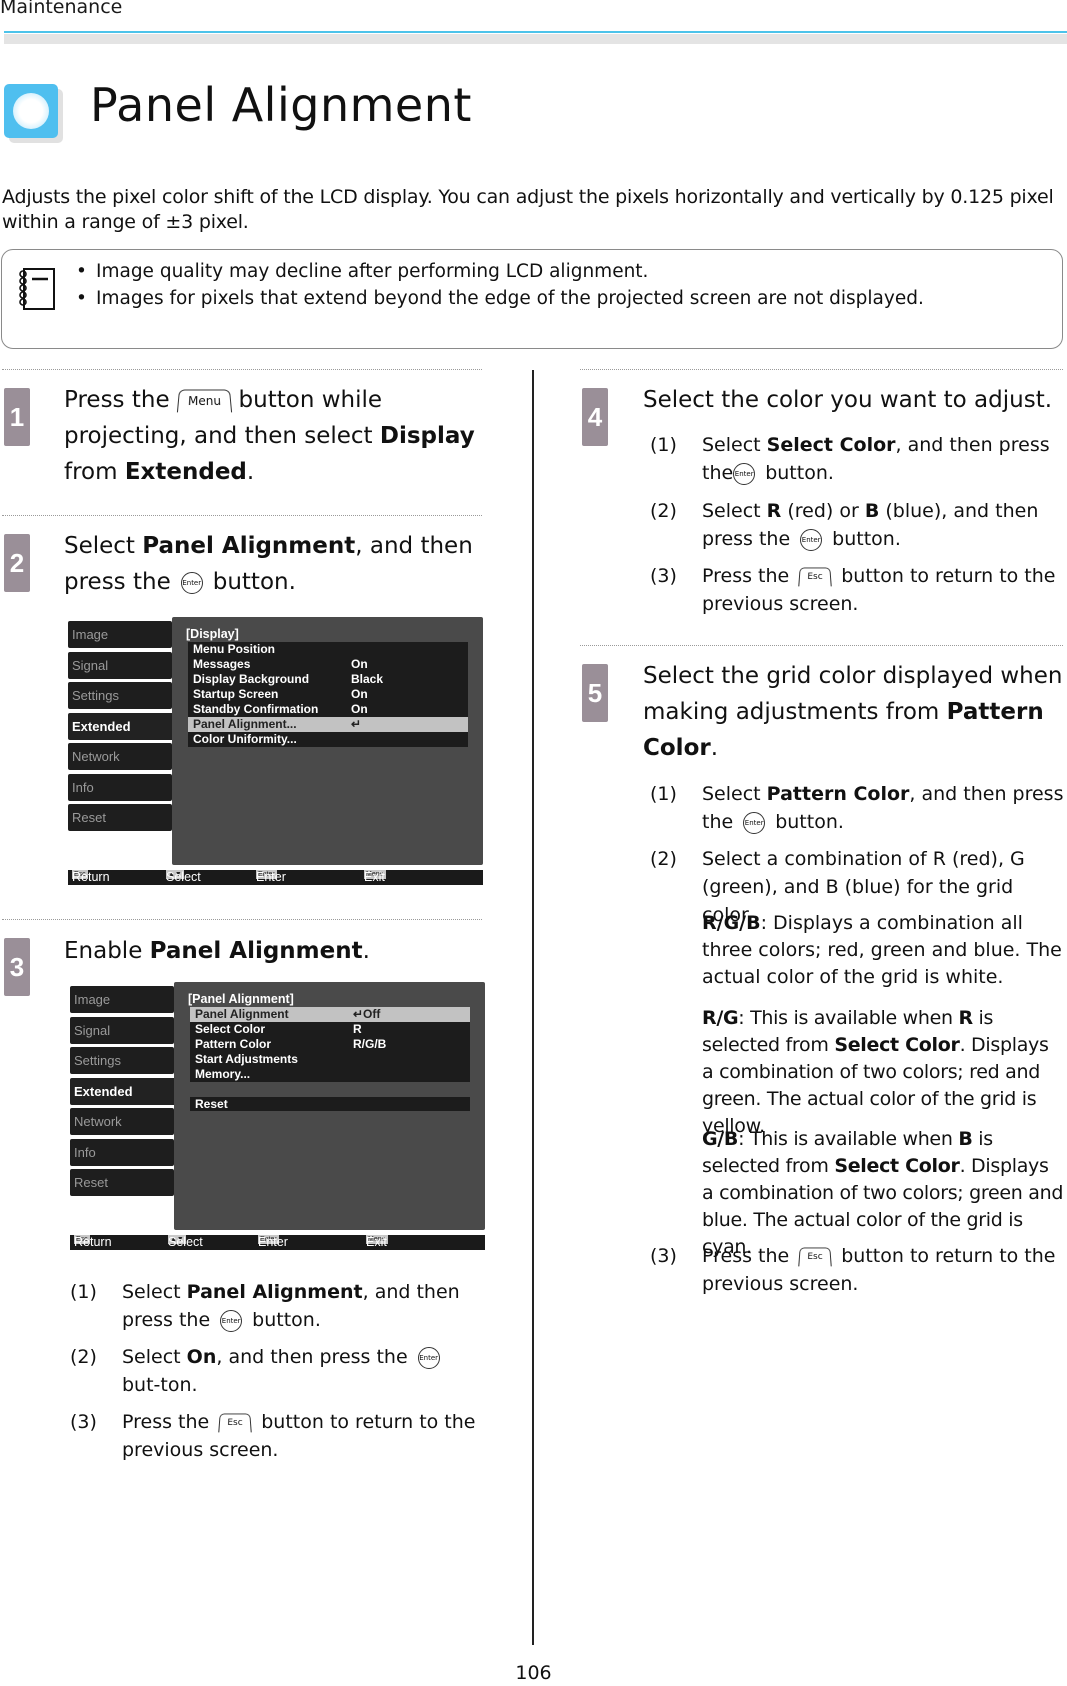  What do you see at coordinates (533, 1673) in the screenshot?
I see `page-number: 106` at bounding box center [533, 1673].